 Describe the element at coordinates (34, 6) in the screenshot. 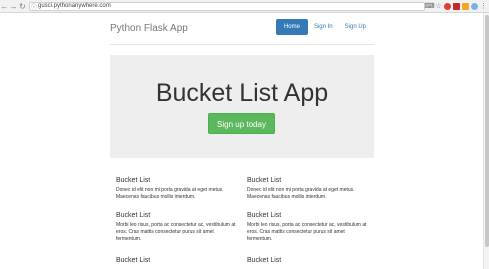

I see `page-info-icon: ⓘ` at that location.